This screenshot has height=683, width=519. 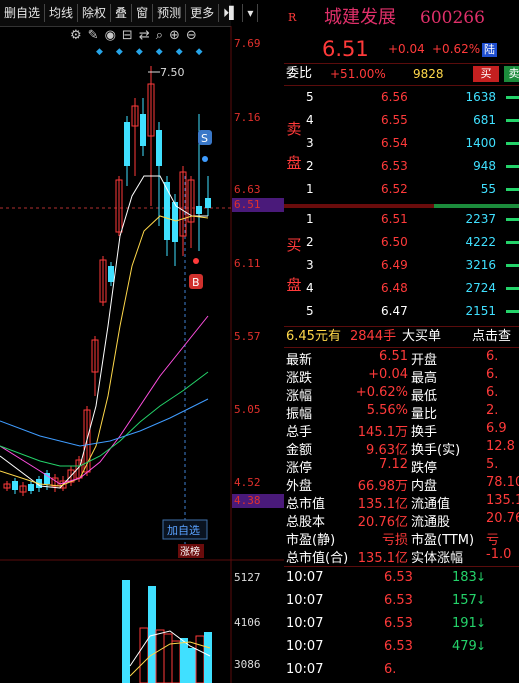 I want to click on stat-label: 涨跌, so click(x=299, y=378).